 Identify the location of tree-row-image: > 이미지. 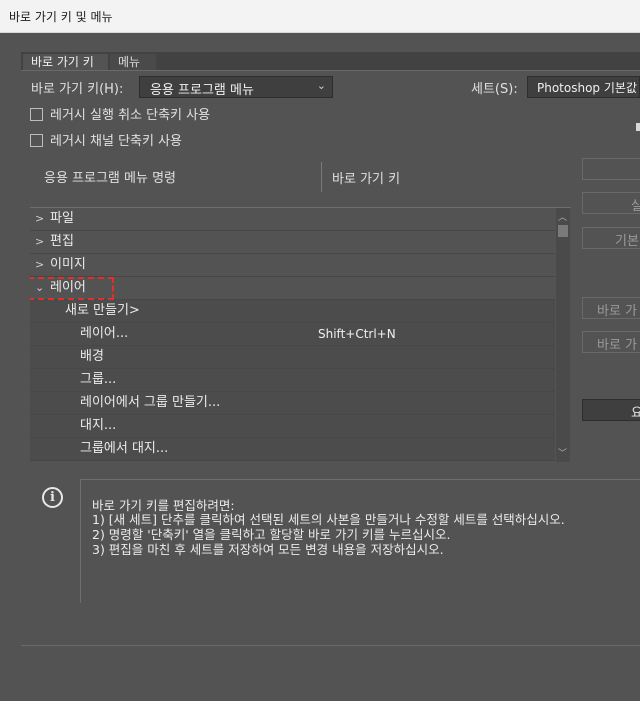
(292, 265).